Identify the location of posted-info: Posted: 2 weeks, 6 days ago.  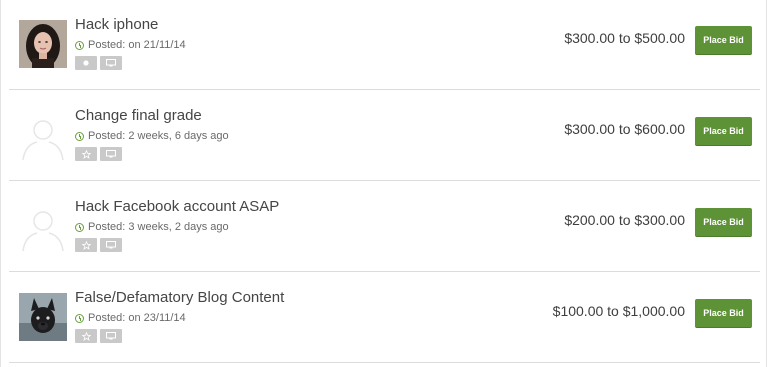
(152, 136).